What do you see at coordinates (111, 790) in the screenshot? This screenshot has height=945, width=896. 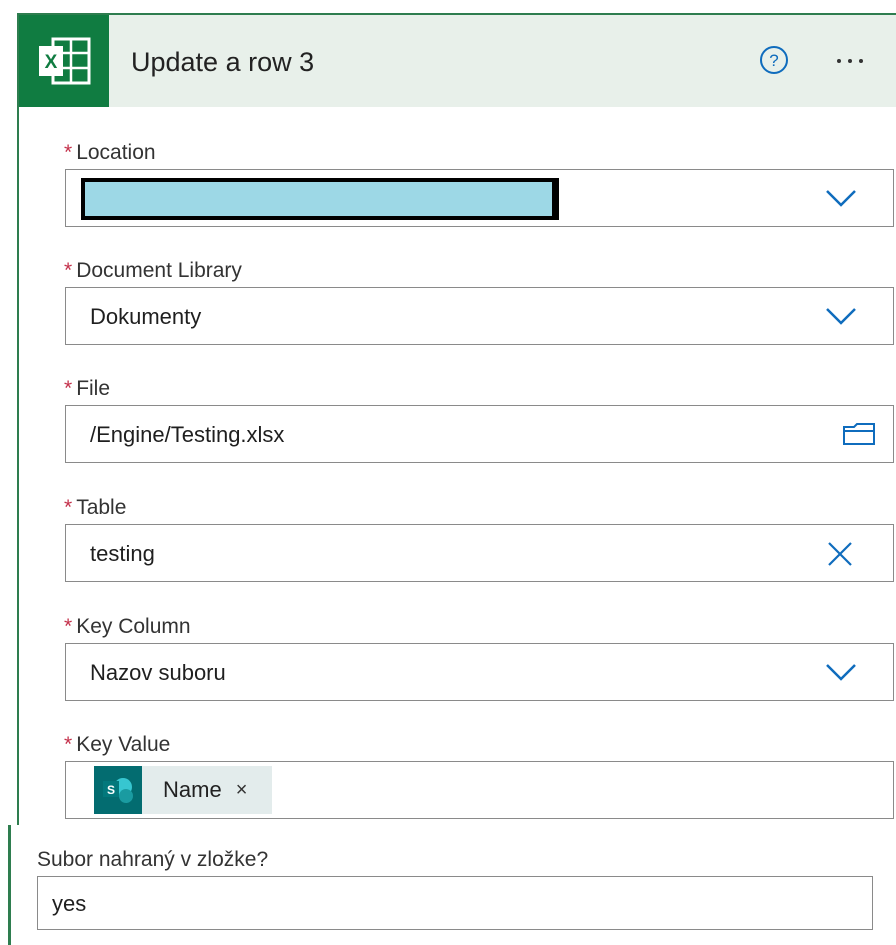 I see `svg-text: S` at bounding box center [111, 790].